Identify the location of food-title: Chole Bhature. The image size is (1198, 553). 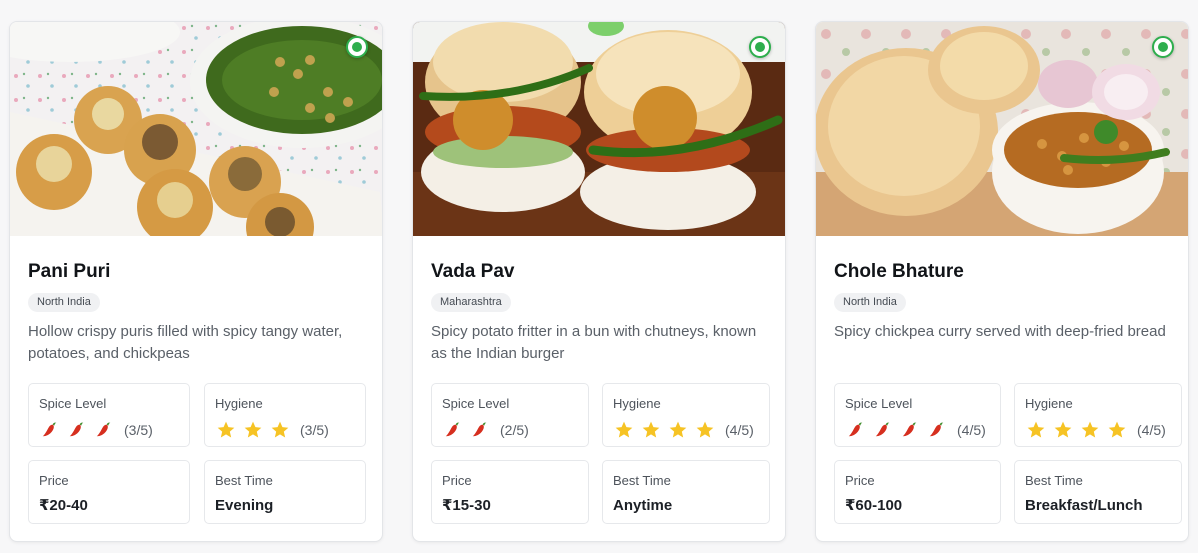
(899, 271).